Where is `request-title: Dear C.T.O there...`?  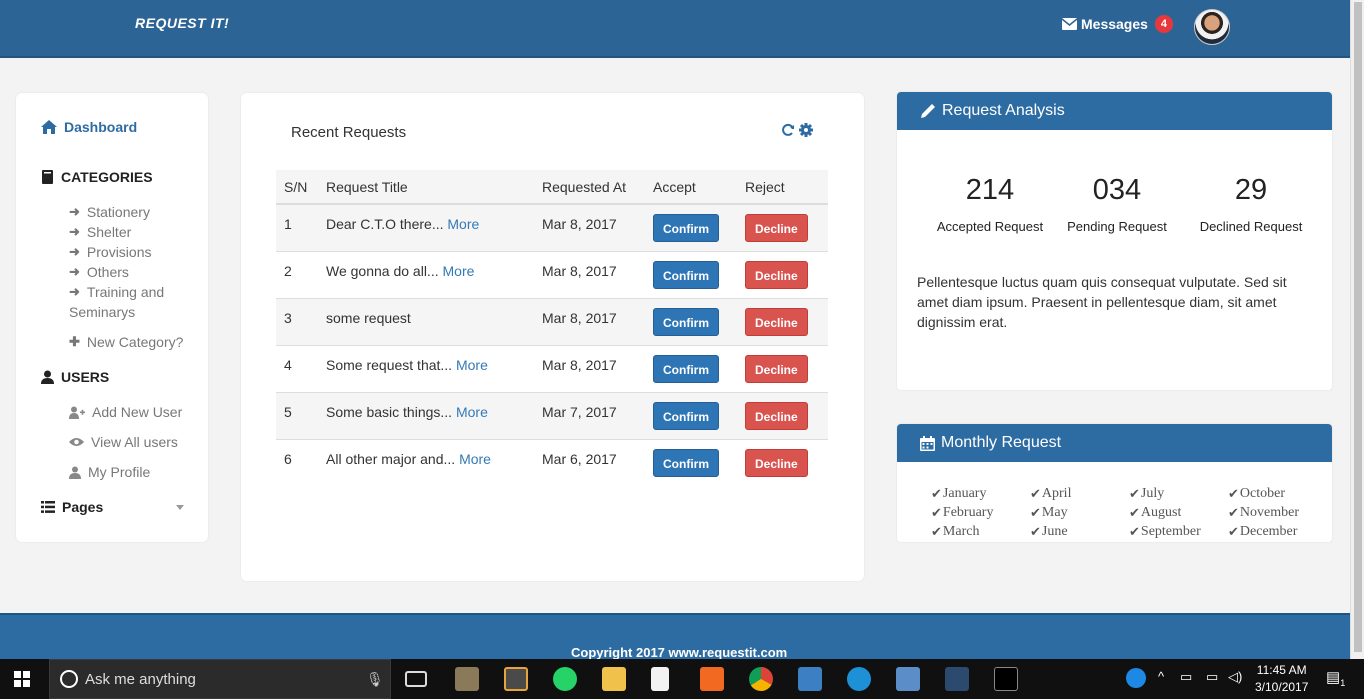
request-title: Dear C.T.O there... is located at coordinates (385, 224).